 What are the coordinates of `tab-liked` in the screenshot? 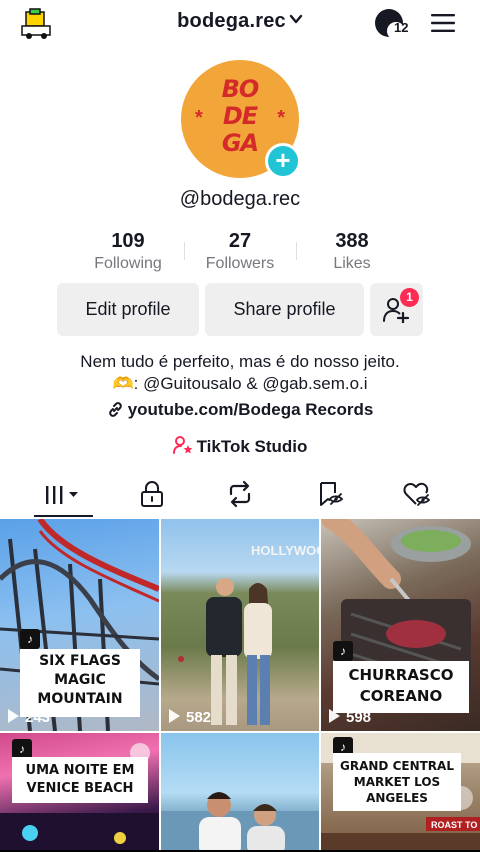 It's located at (418, 495).